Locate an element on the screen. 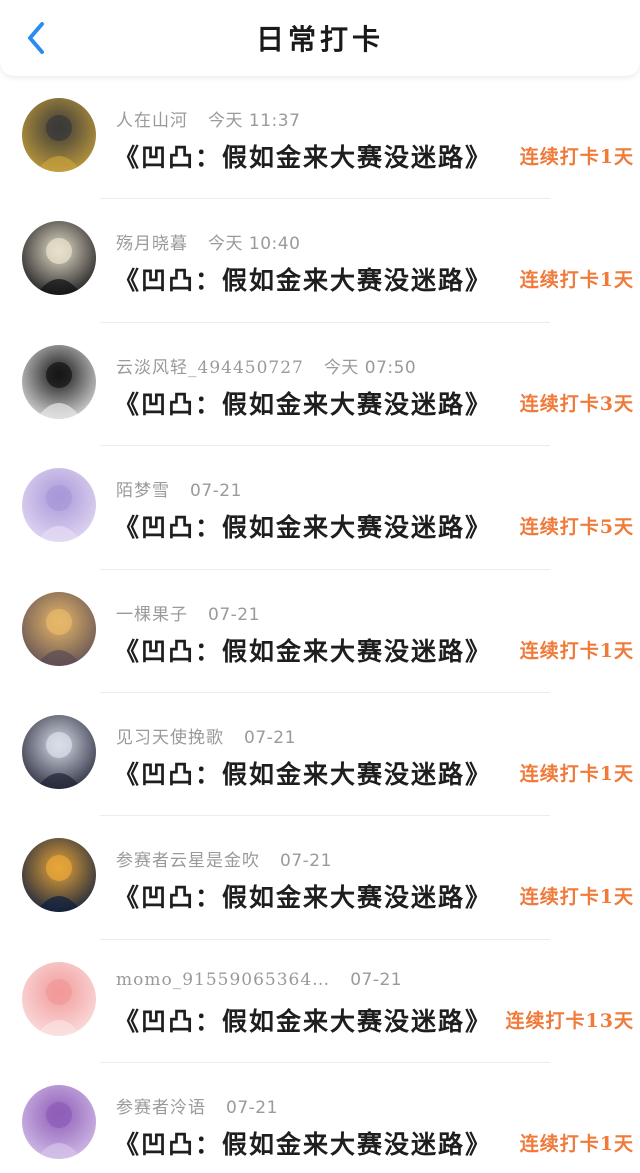 The width and height of the screenshot is (640, 1173). item-meta: 人在山河 今天 11:37 is located at coordinates (208, 118).